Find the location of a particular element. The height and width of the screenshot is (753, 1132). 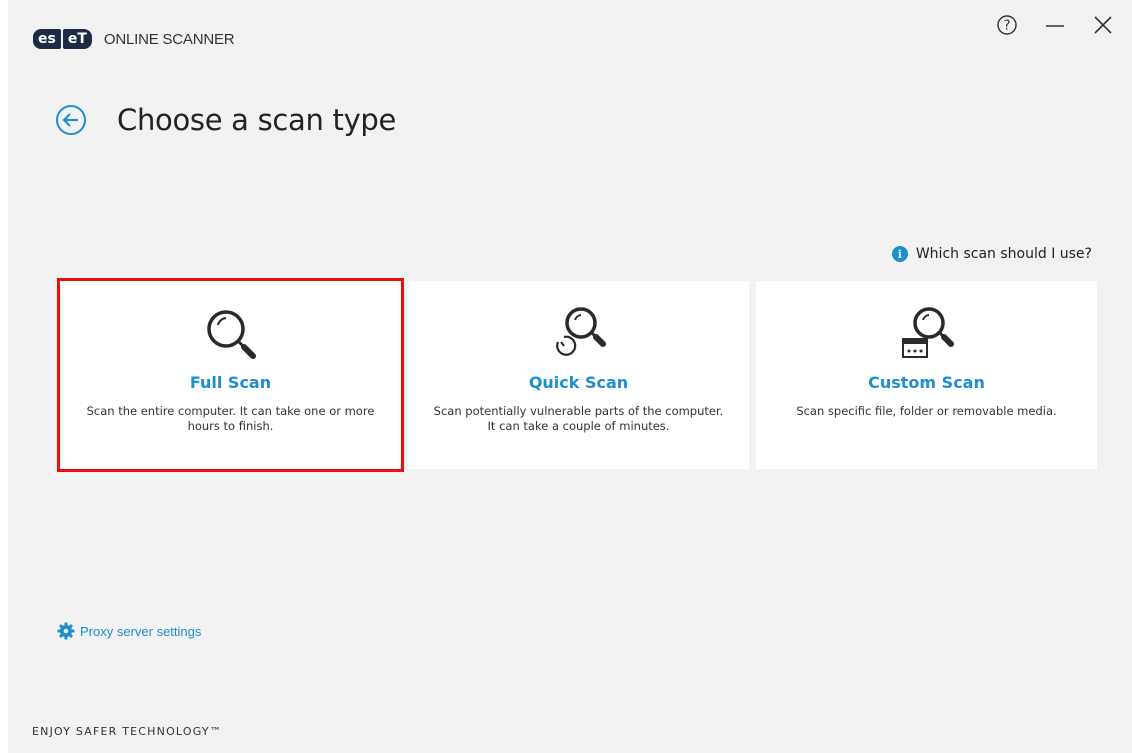

footer-tagline: ENJOY SAFER TECHNOLOGY™ is located at coordinates (127, 731).